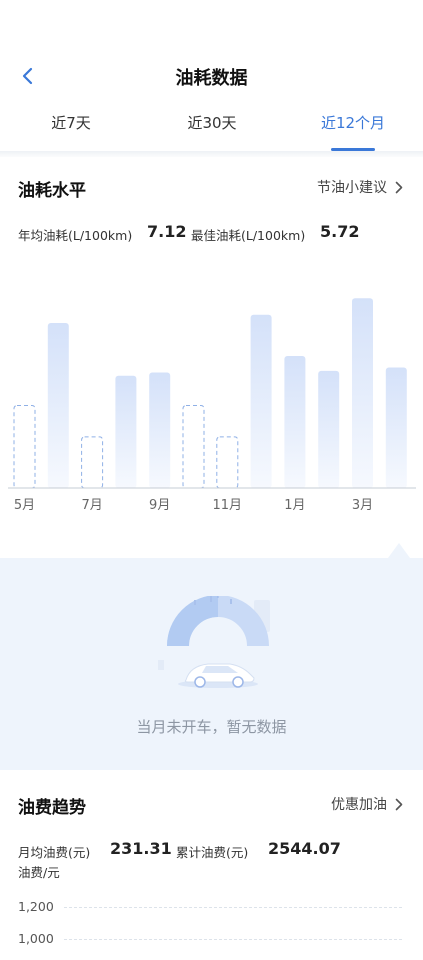 Image resolution: width=423 pixels, height=960 pixels. I want to click on fuel-tips-link: 节油小建议, so click(360, 187).